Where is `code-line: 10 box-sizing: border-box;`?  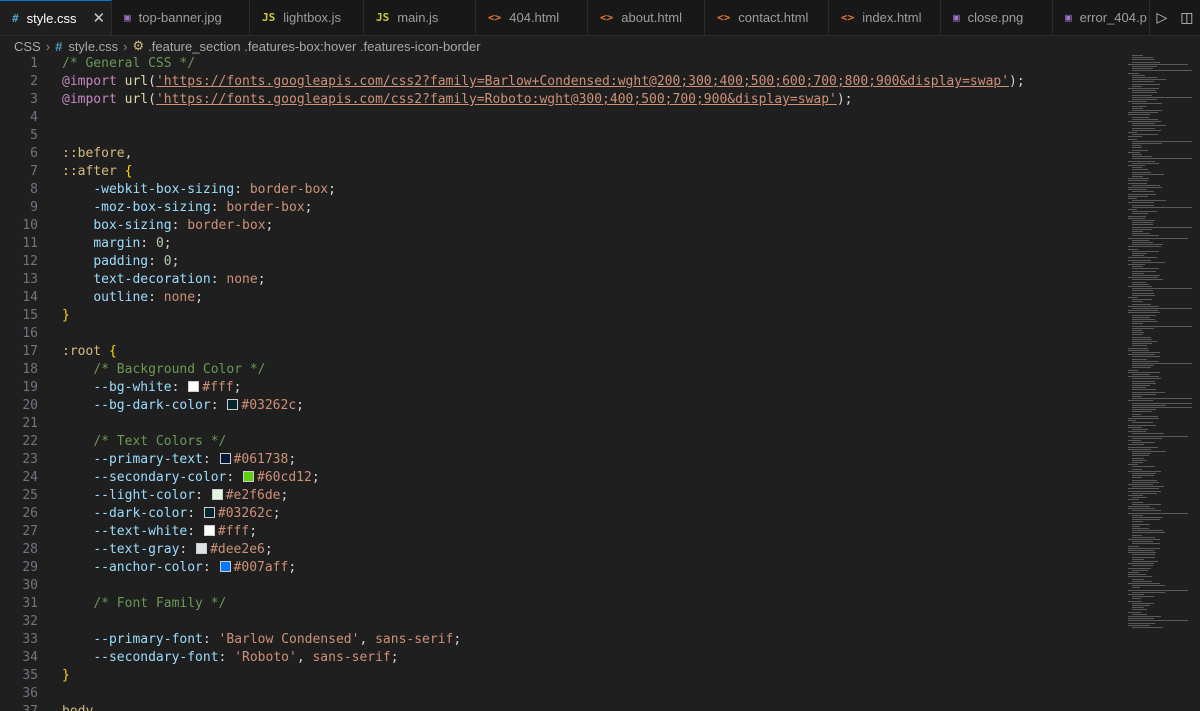
code-line: 10 box-sizing: border-box; is located at coordinates (560, 226).